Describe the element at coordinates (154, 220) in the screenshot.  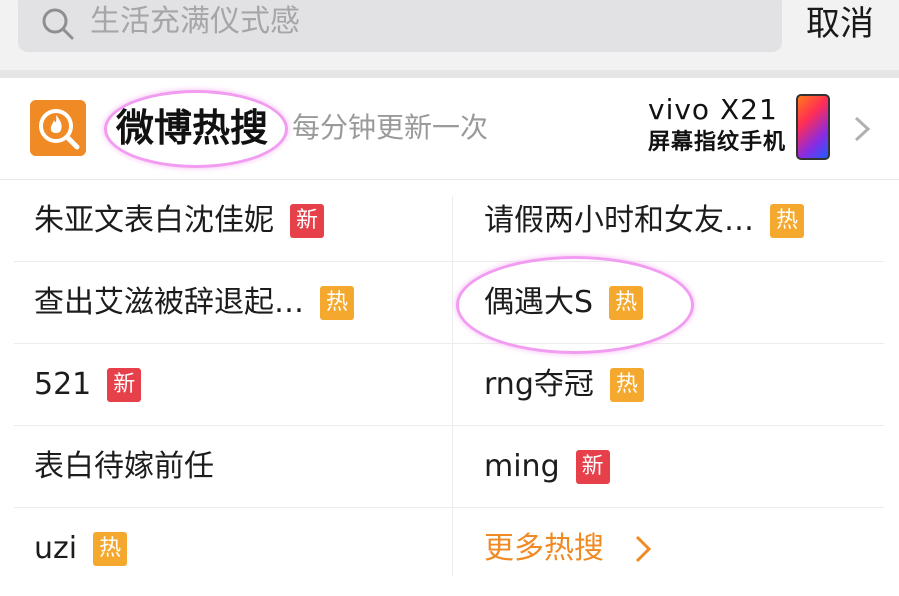
I see `hot-item-text: 朱亚文表白沈佳妮` at that location.